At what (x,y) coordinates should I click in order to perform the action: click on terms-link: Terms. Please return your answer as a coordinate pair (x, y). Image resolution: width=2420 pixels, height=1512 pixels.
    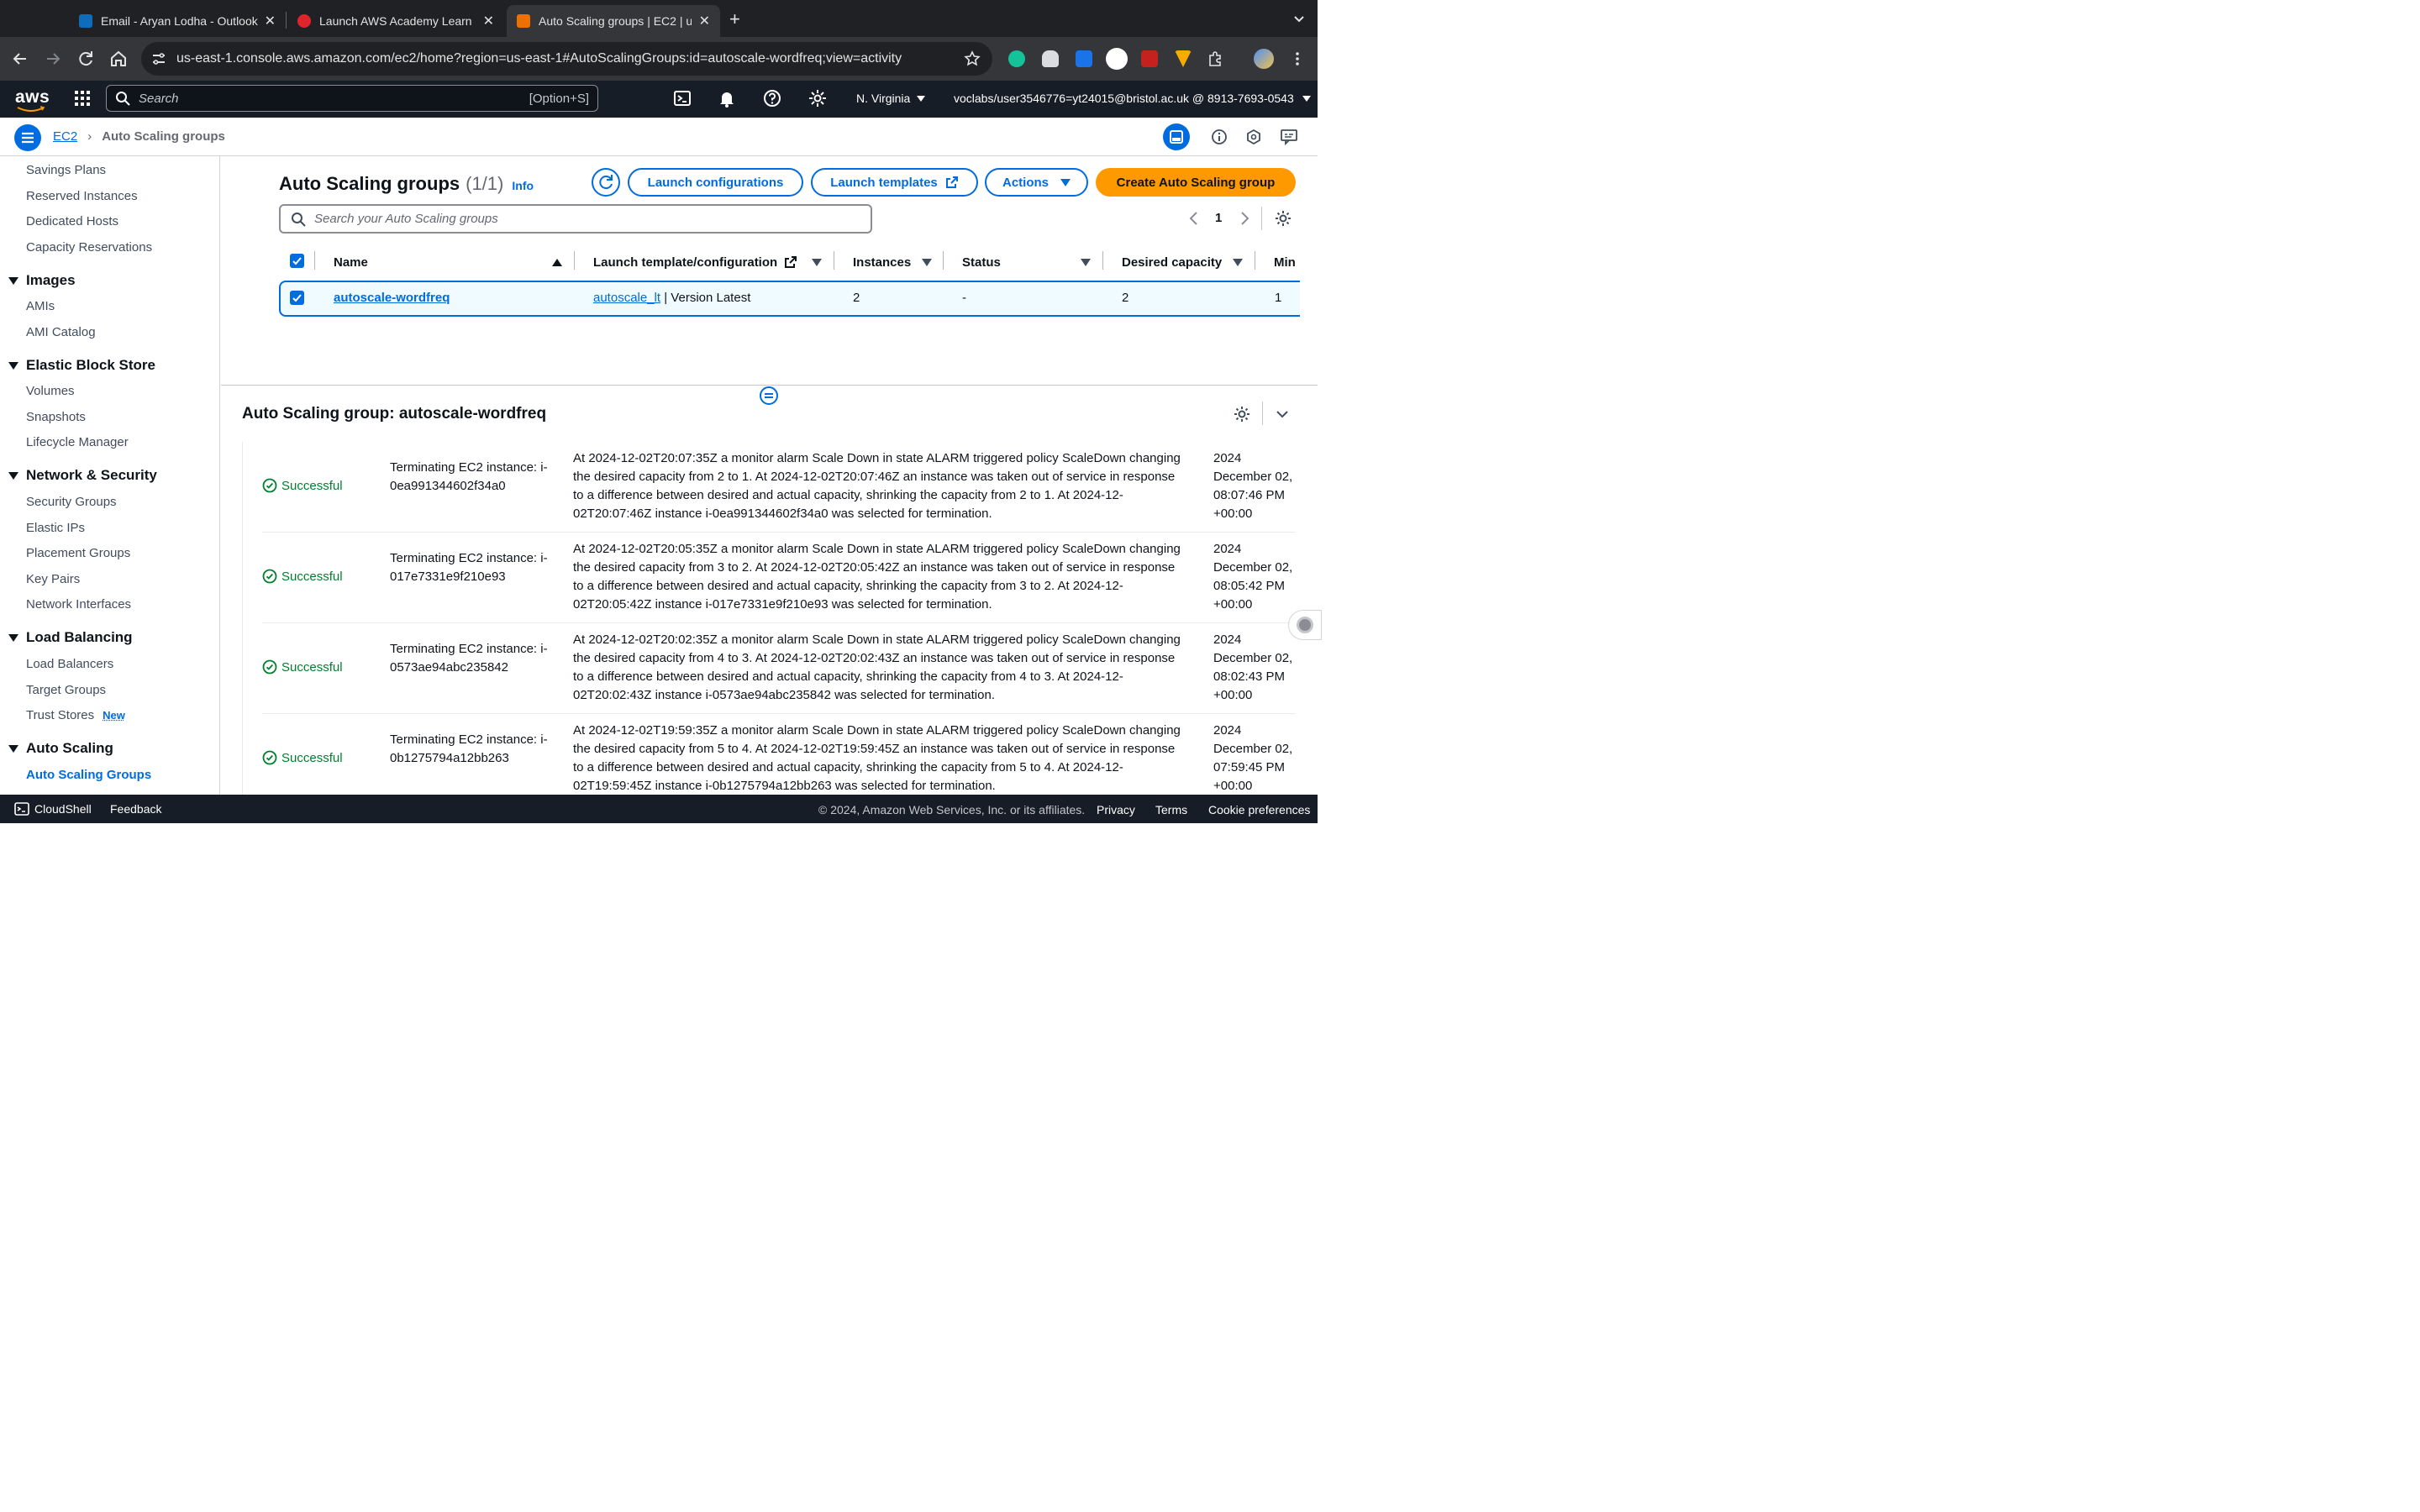
    Looking at the image, I should click on (1171, 809).